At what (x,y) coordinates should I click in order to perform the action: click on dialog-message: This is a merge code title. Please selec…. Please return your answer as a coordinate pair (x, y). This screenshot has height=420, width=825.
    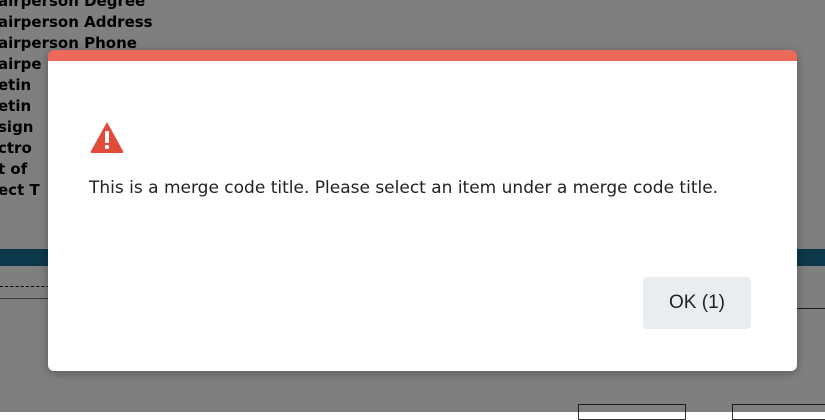
    Looking at the image, I should click on (404, 188).